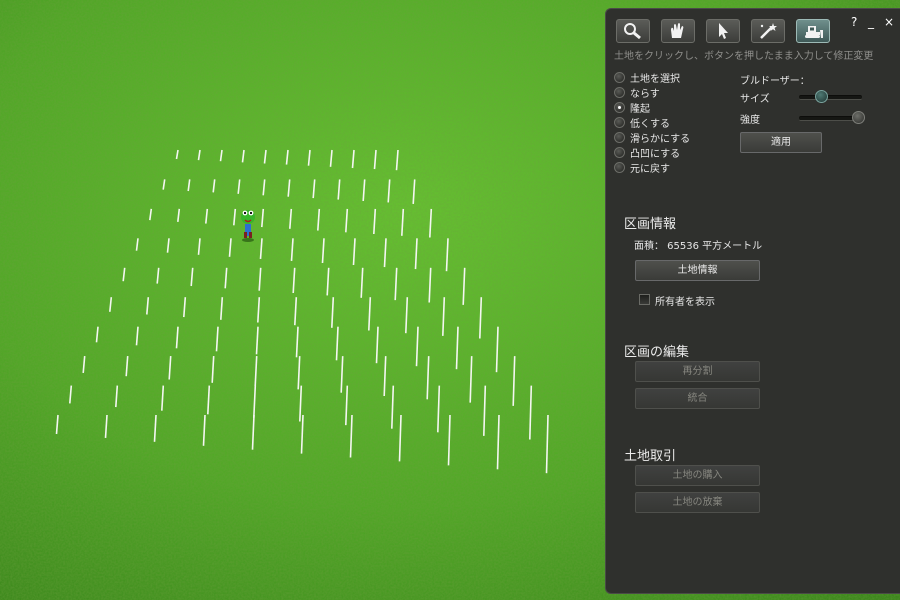 The height and width of the screenshot is (600, 900). I want to click on magic-wand-icon, so click(768, 31).